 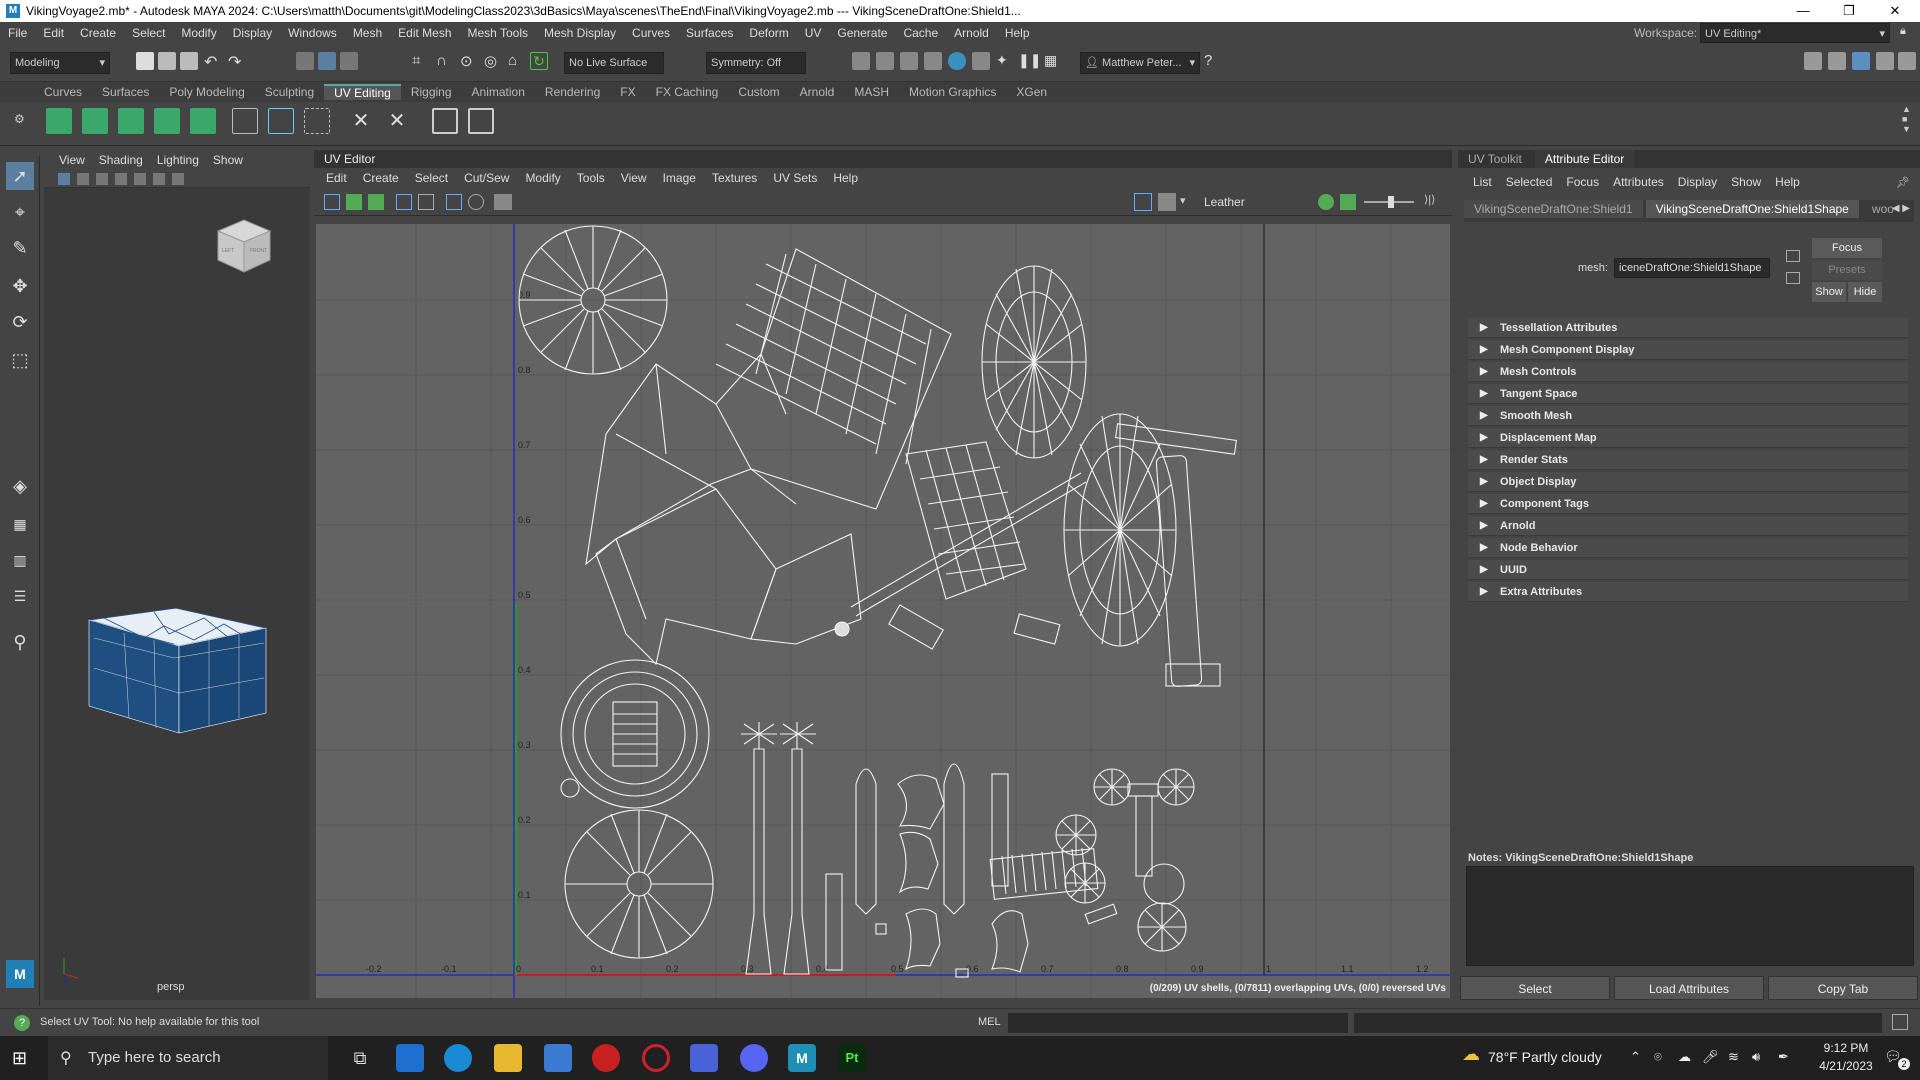 What do you see at coordinates (1031, 92) in the screenshot?
I see `shelf-tab-xgen: XGen` at bounding box center [1031, 92].